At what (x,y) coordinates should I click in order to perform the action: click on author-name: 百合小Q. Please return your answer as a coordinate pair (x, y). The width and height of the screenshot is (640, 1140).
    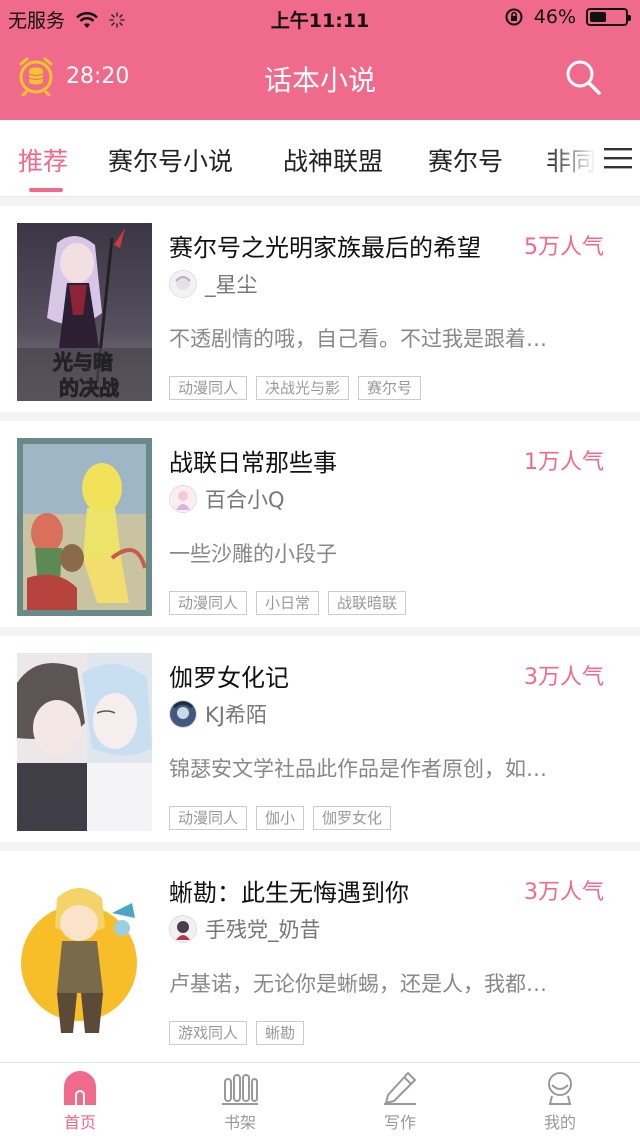
    Looking at the image, I should click on (245, 500).